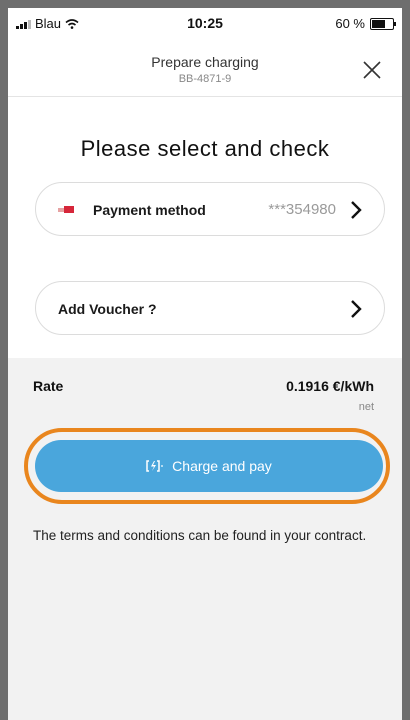 The height and width of the screenshot is (720, 410). Describe the element at coordinates (205, 62) in the screenshot. I see `page-title: Prepare charging` at that location.